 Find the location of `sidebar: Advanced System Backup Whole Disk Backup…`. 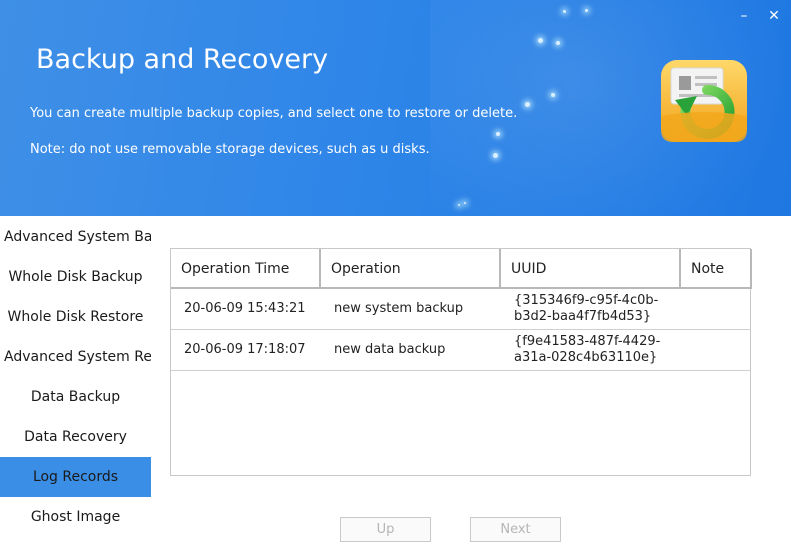

sidebar: Advanced System Backup Whole Disk Backup… is located at coordinates (75, 386).